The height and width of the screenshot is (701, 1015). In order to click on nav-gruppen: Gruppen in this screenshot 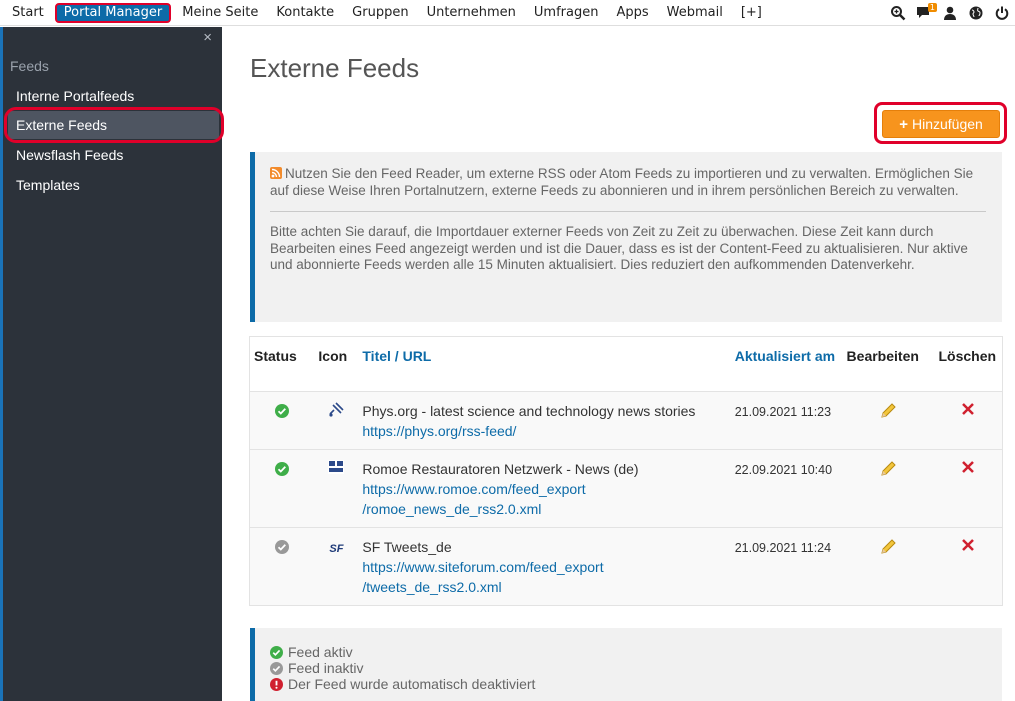, I will do `click(380, 13)`.